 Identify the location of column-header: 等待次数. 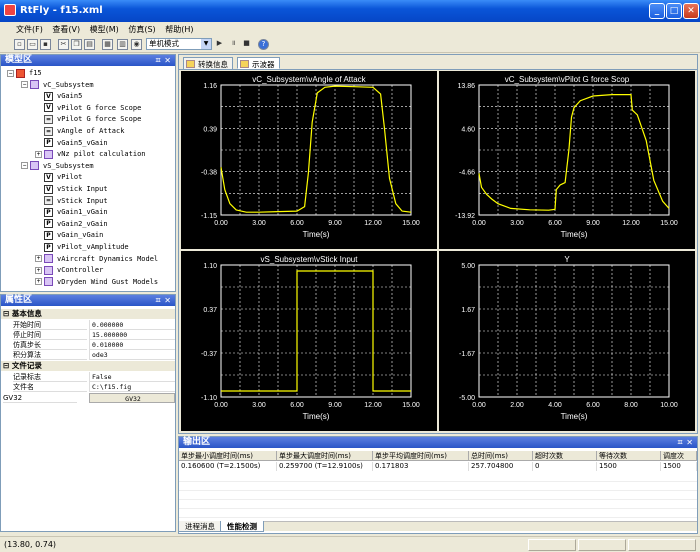
(629, 456).